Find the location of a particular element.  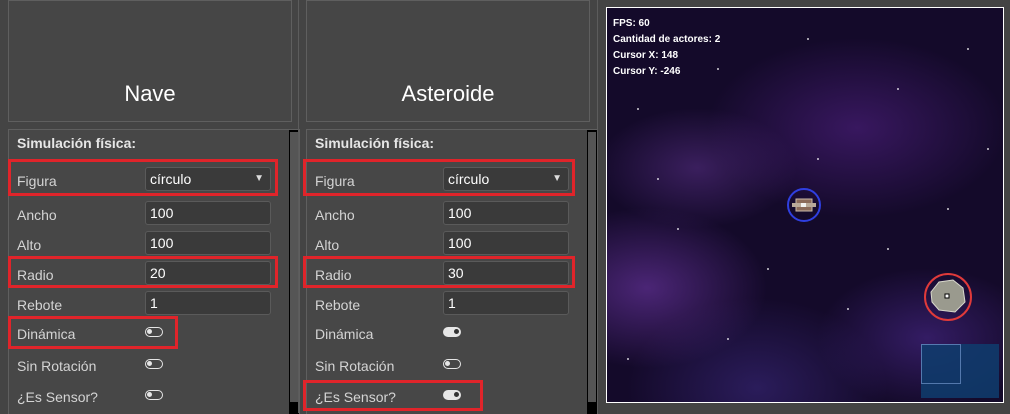

scrollbar is located at coordinates (592, 272).